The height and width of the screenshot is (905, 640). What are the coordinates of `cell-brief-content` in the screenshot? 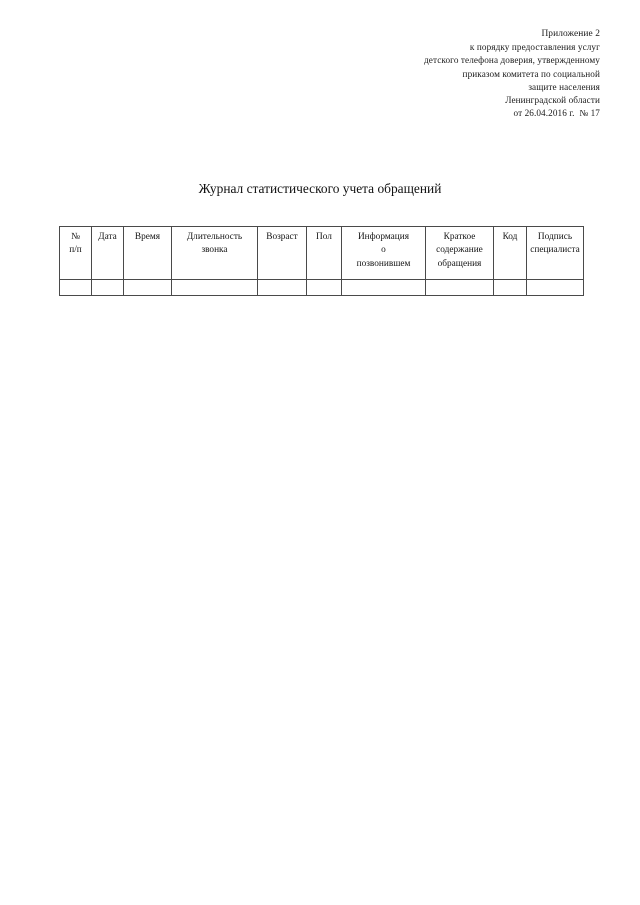 It's located at (459, 287).